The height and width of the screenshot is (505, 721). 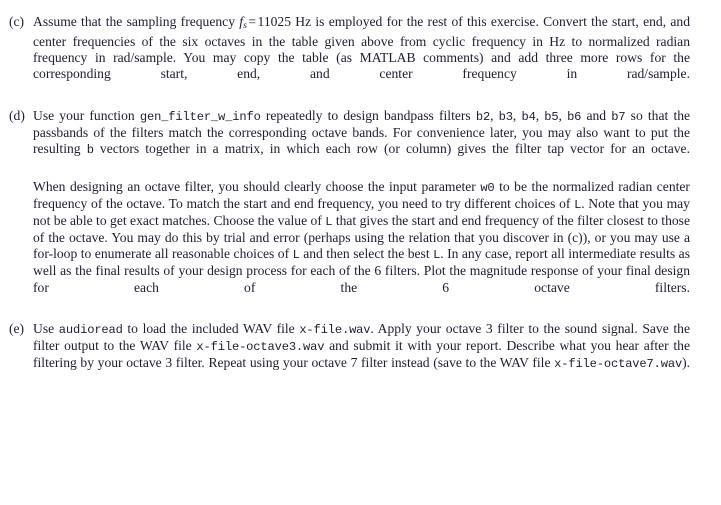 I want to click on item-d-text-segment-1: Use your function, so click(x=84, y=115).